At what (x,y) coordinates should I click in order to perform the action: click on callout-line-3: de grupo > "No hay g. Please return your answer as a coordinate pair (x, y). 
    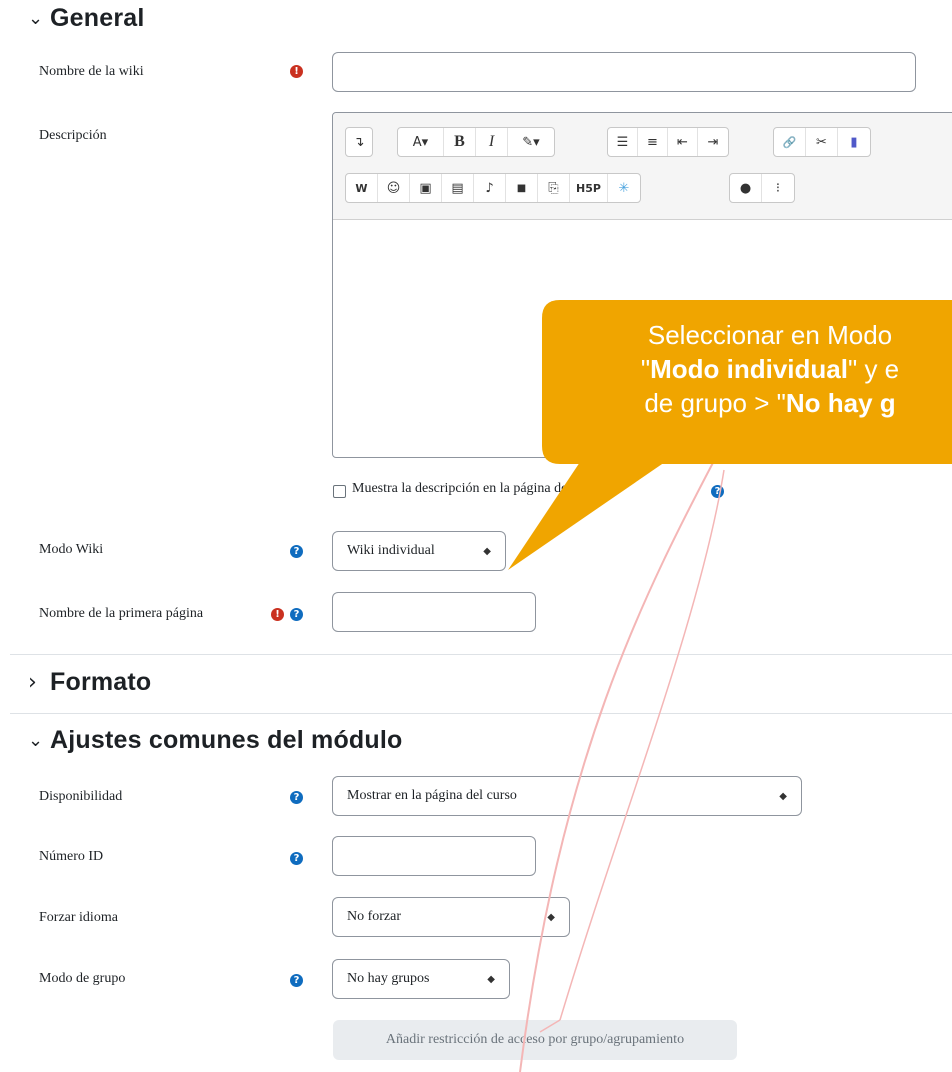
    Looking at the image, I should click on (770, 403).